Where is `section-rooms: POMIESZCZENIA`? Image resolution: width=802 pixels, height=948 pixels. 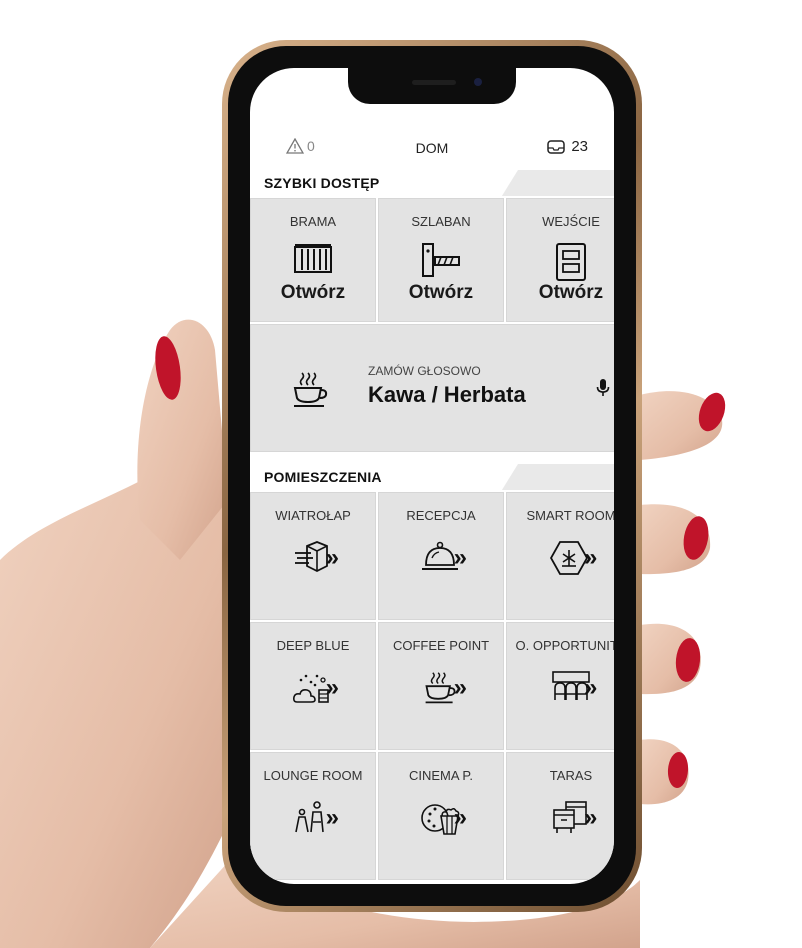
section-rooms: POMIESZCZENIA is located at coordinates (432, 477).